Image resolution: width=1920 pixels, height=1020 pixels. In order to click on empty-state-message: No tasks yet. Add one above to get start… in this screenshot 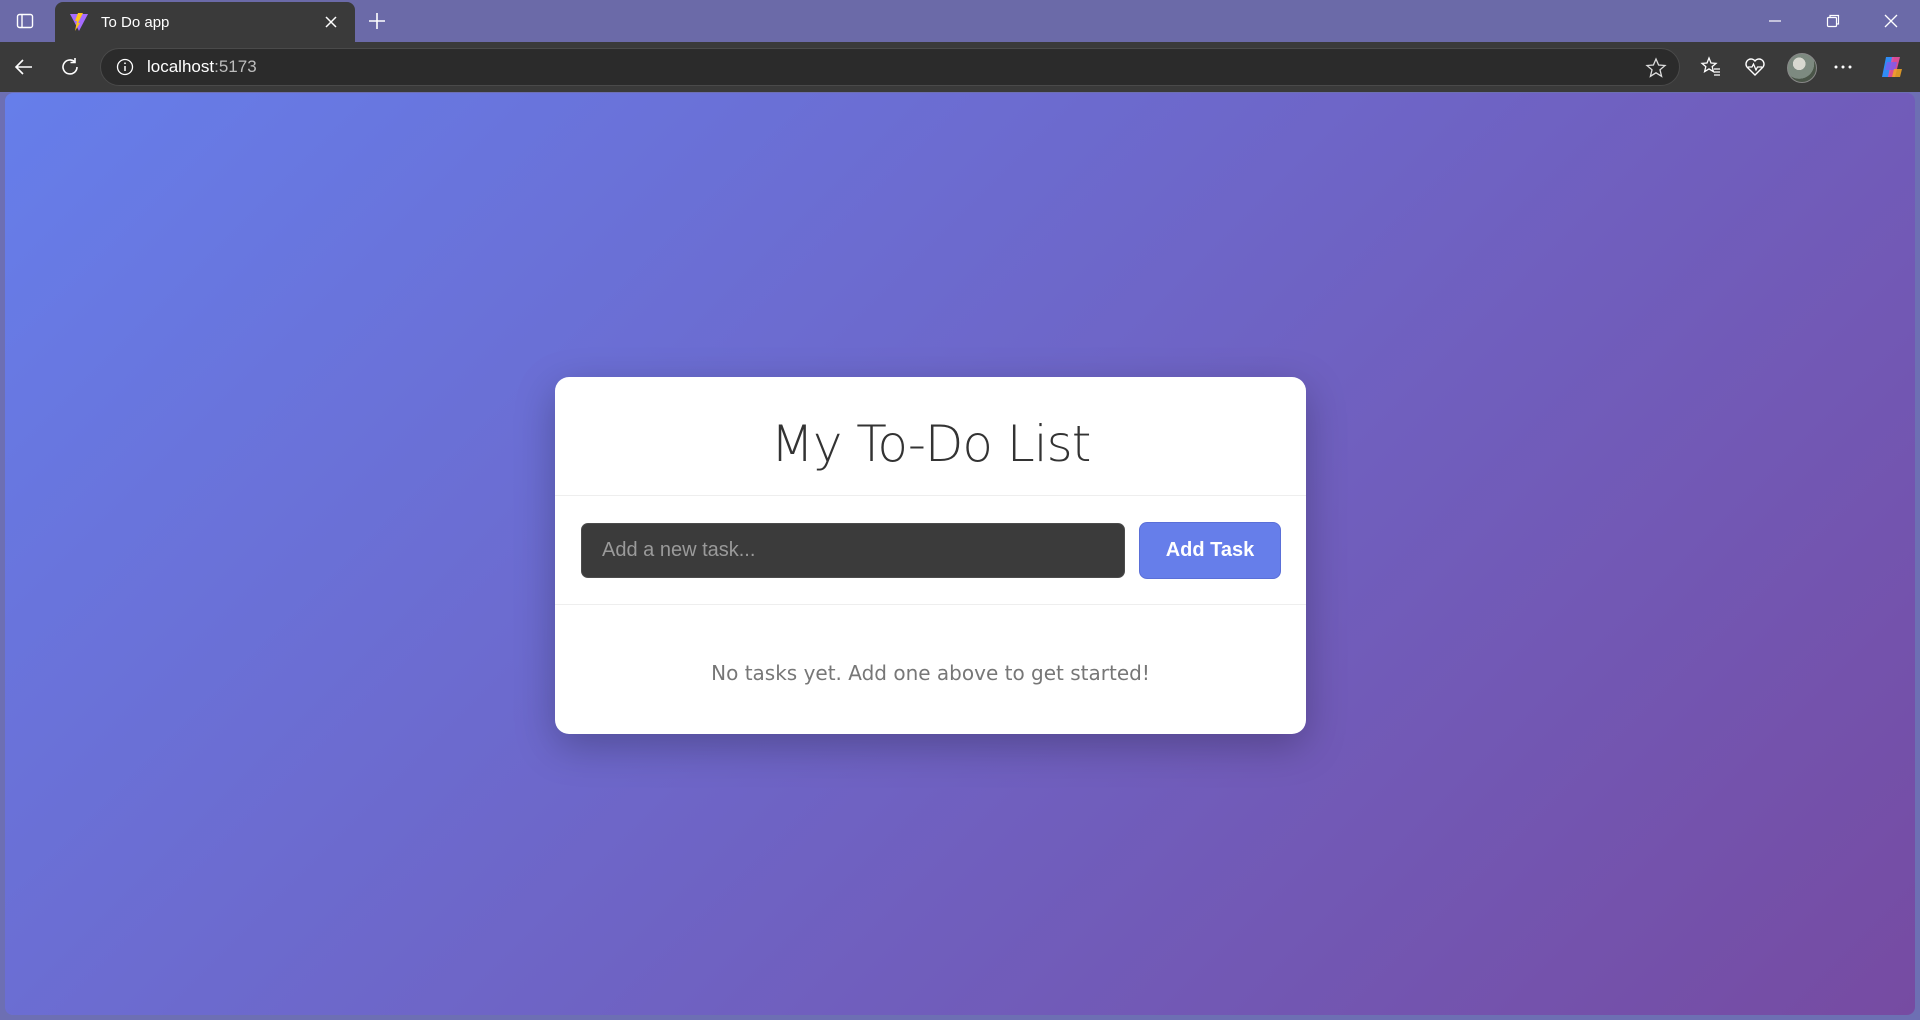, I will do `click(930, 673)`.